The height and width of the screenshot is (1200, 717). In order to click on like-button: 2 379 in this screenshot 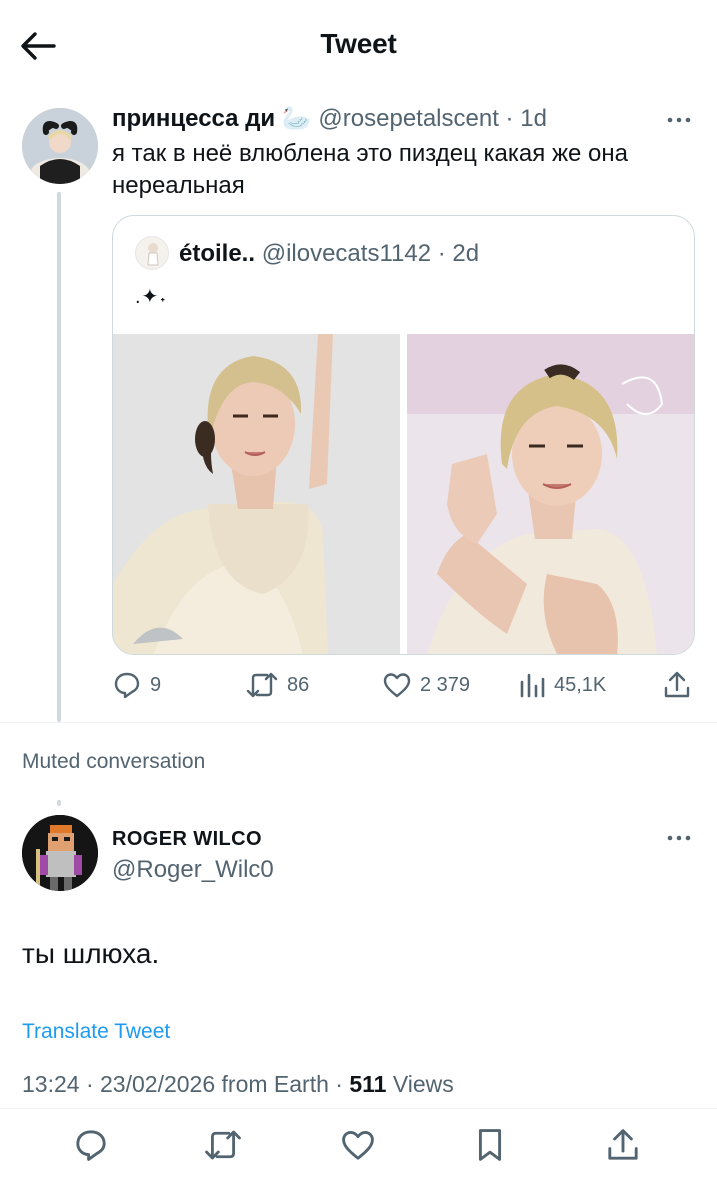, I will do `click(426, 685)`.